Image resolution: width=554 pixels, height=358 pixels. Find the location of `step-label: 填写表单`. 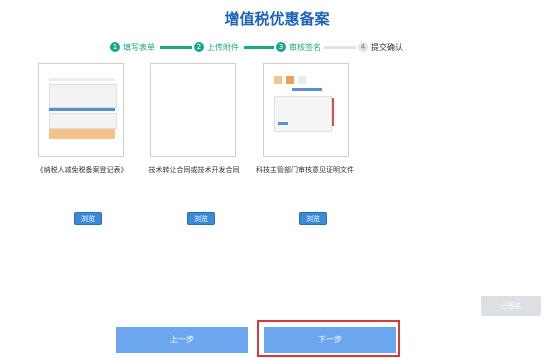

step-label: 填写表单 is located at coordinates (139, 47).